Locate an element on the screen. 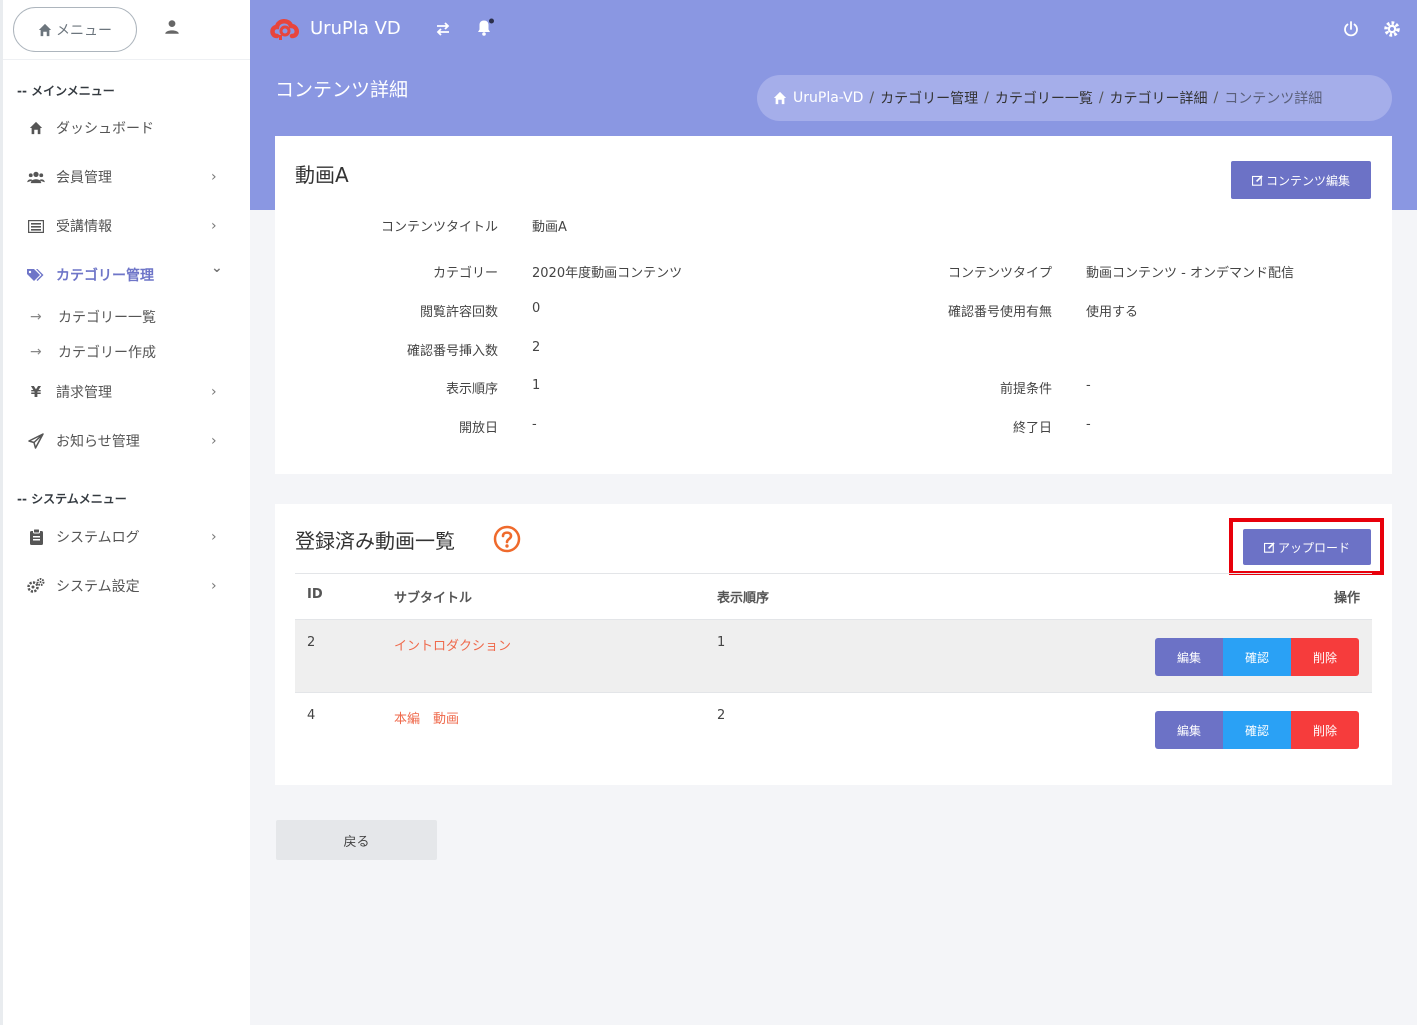 The image size is (1417, 1025). row-order: 2 is located at coordinates (721, 715).